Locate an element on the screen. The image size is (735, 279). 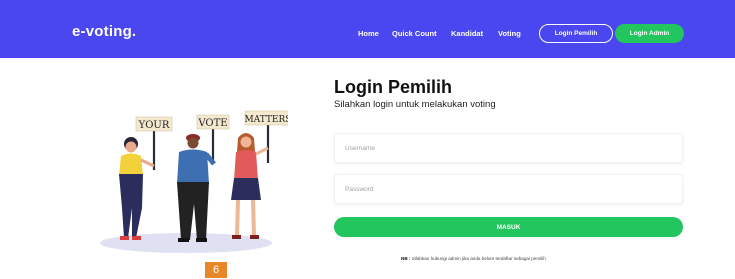
page-number-badge: 6 is located at coordinates (216, 270).